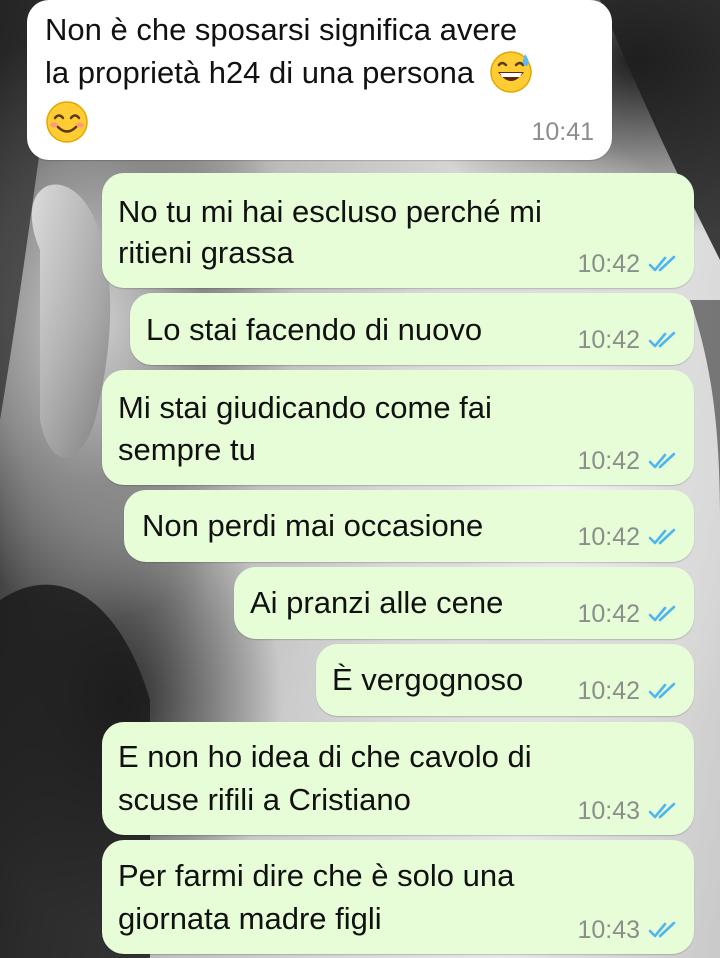  What do you see at coordinates (511, 72) in the screenshot?
I see `grinning-face-with-sweat-icon` at bounding box center [511, 72].